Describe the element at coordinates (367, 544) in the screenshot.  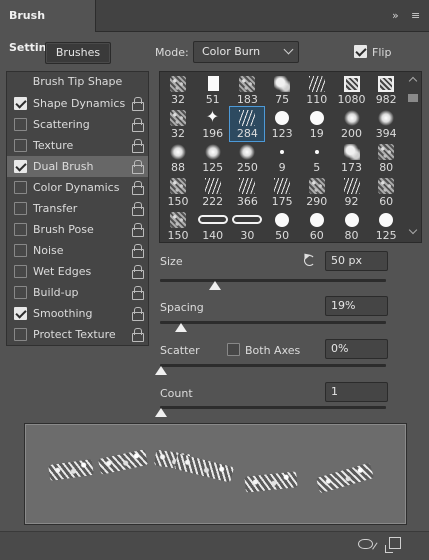
I see `toggle-preview-icon` at that location.